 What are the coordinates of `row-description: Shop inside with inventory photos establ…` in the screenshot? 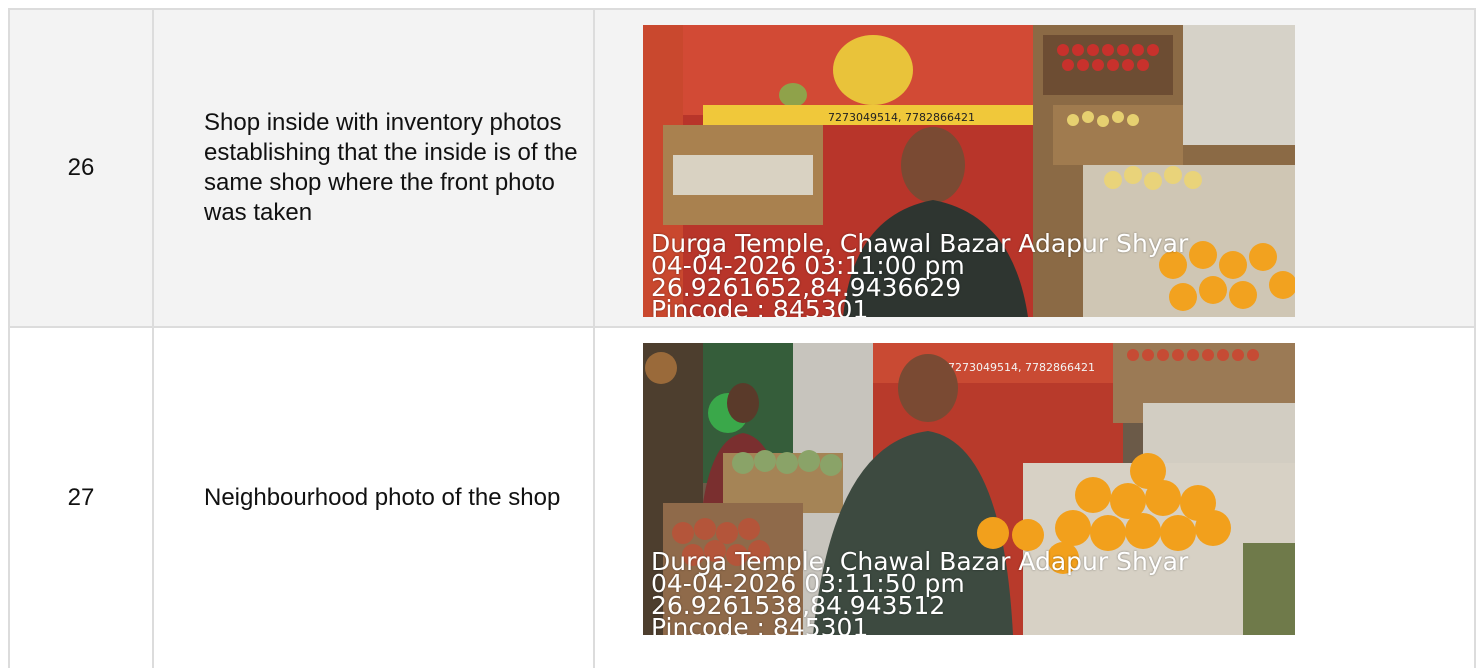 It's located at (391, 167).